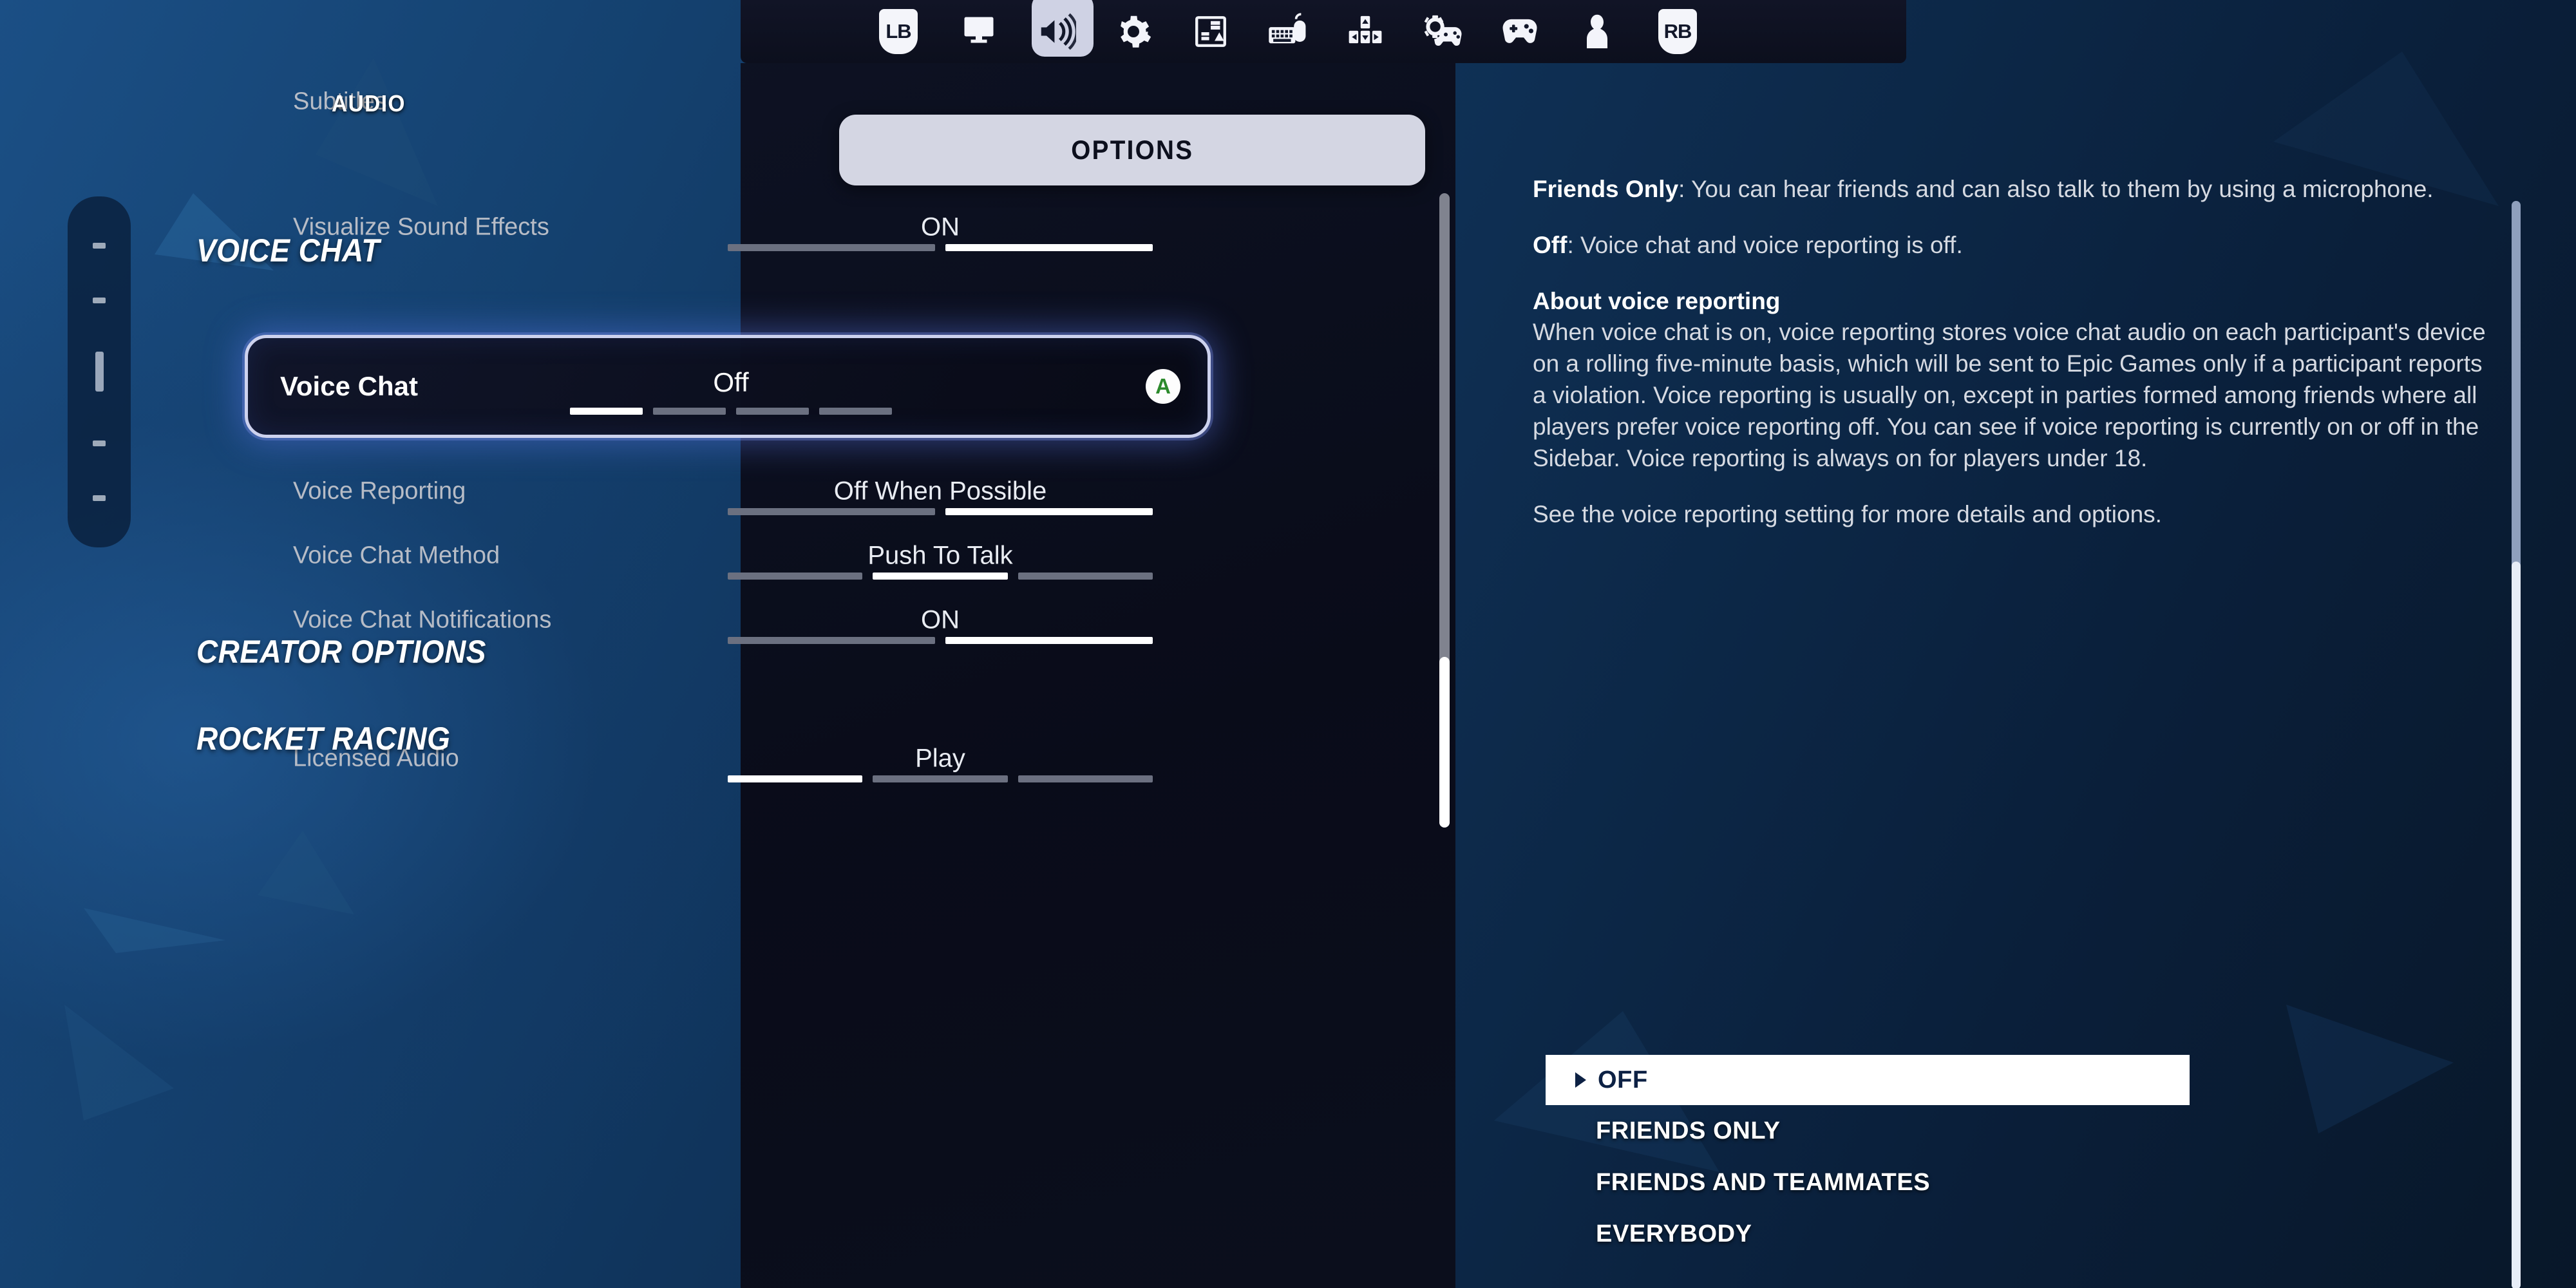 This screenshot has height=1288, width=2576. I want to click on setting-value: Off When Possible, so click(940, 492).